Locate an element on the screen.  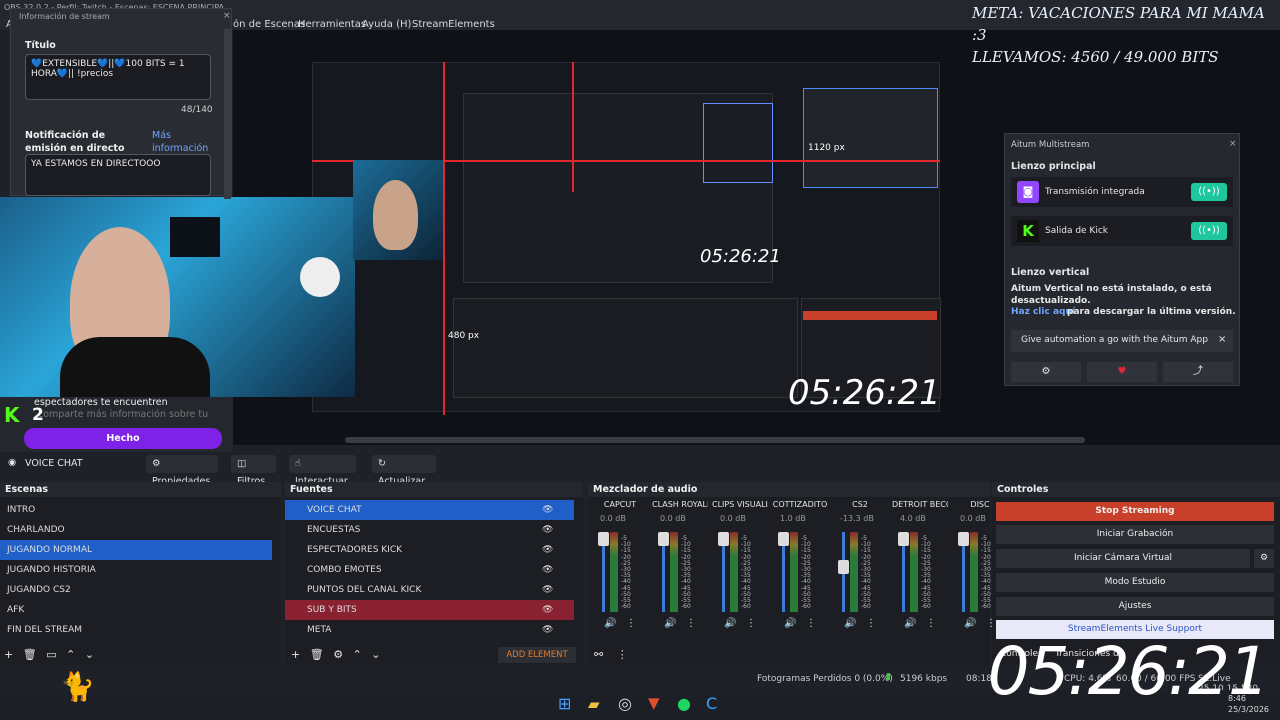
menu-icon: ⋮ is located at coordinates (622, 654).